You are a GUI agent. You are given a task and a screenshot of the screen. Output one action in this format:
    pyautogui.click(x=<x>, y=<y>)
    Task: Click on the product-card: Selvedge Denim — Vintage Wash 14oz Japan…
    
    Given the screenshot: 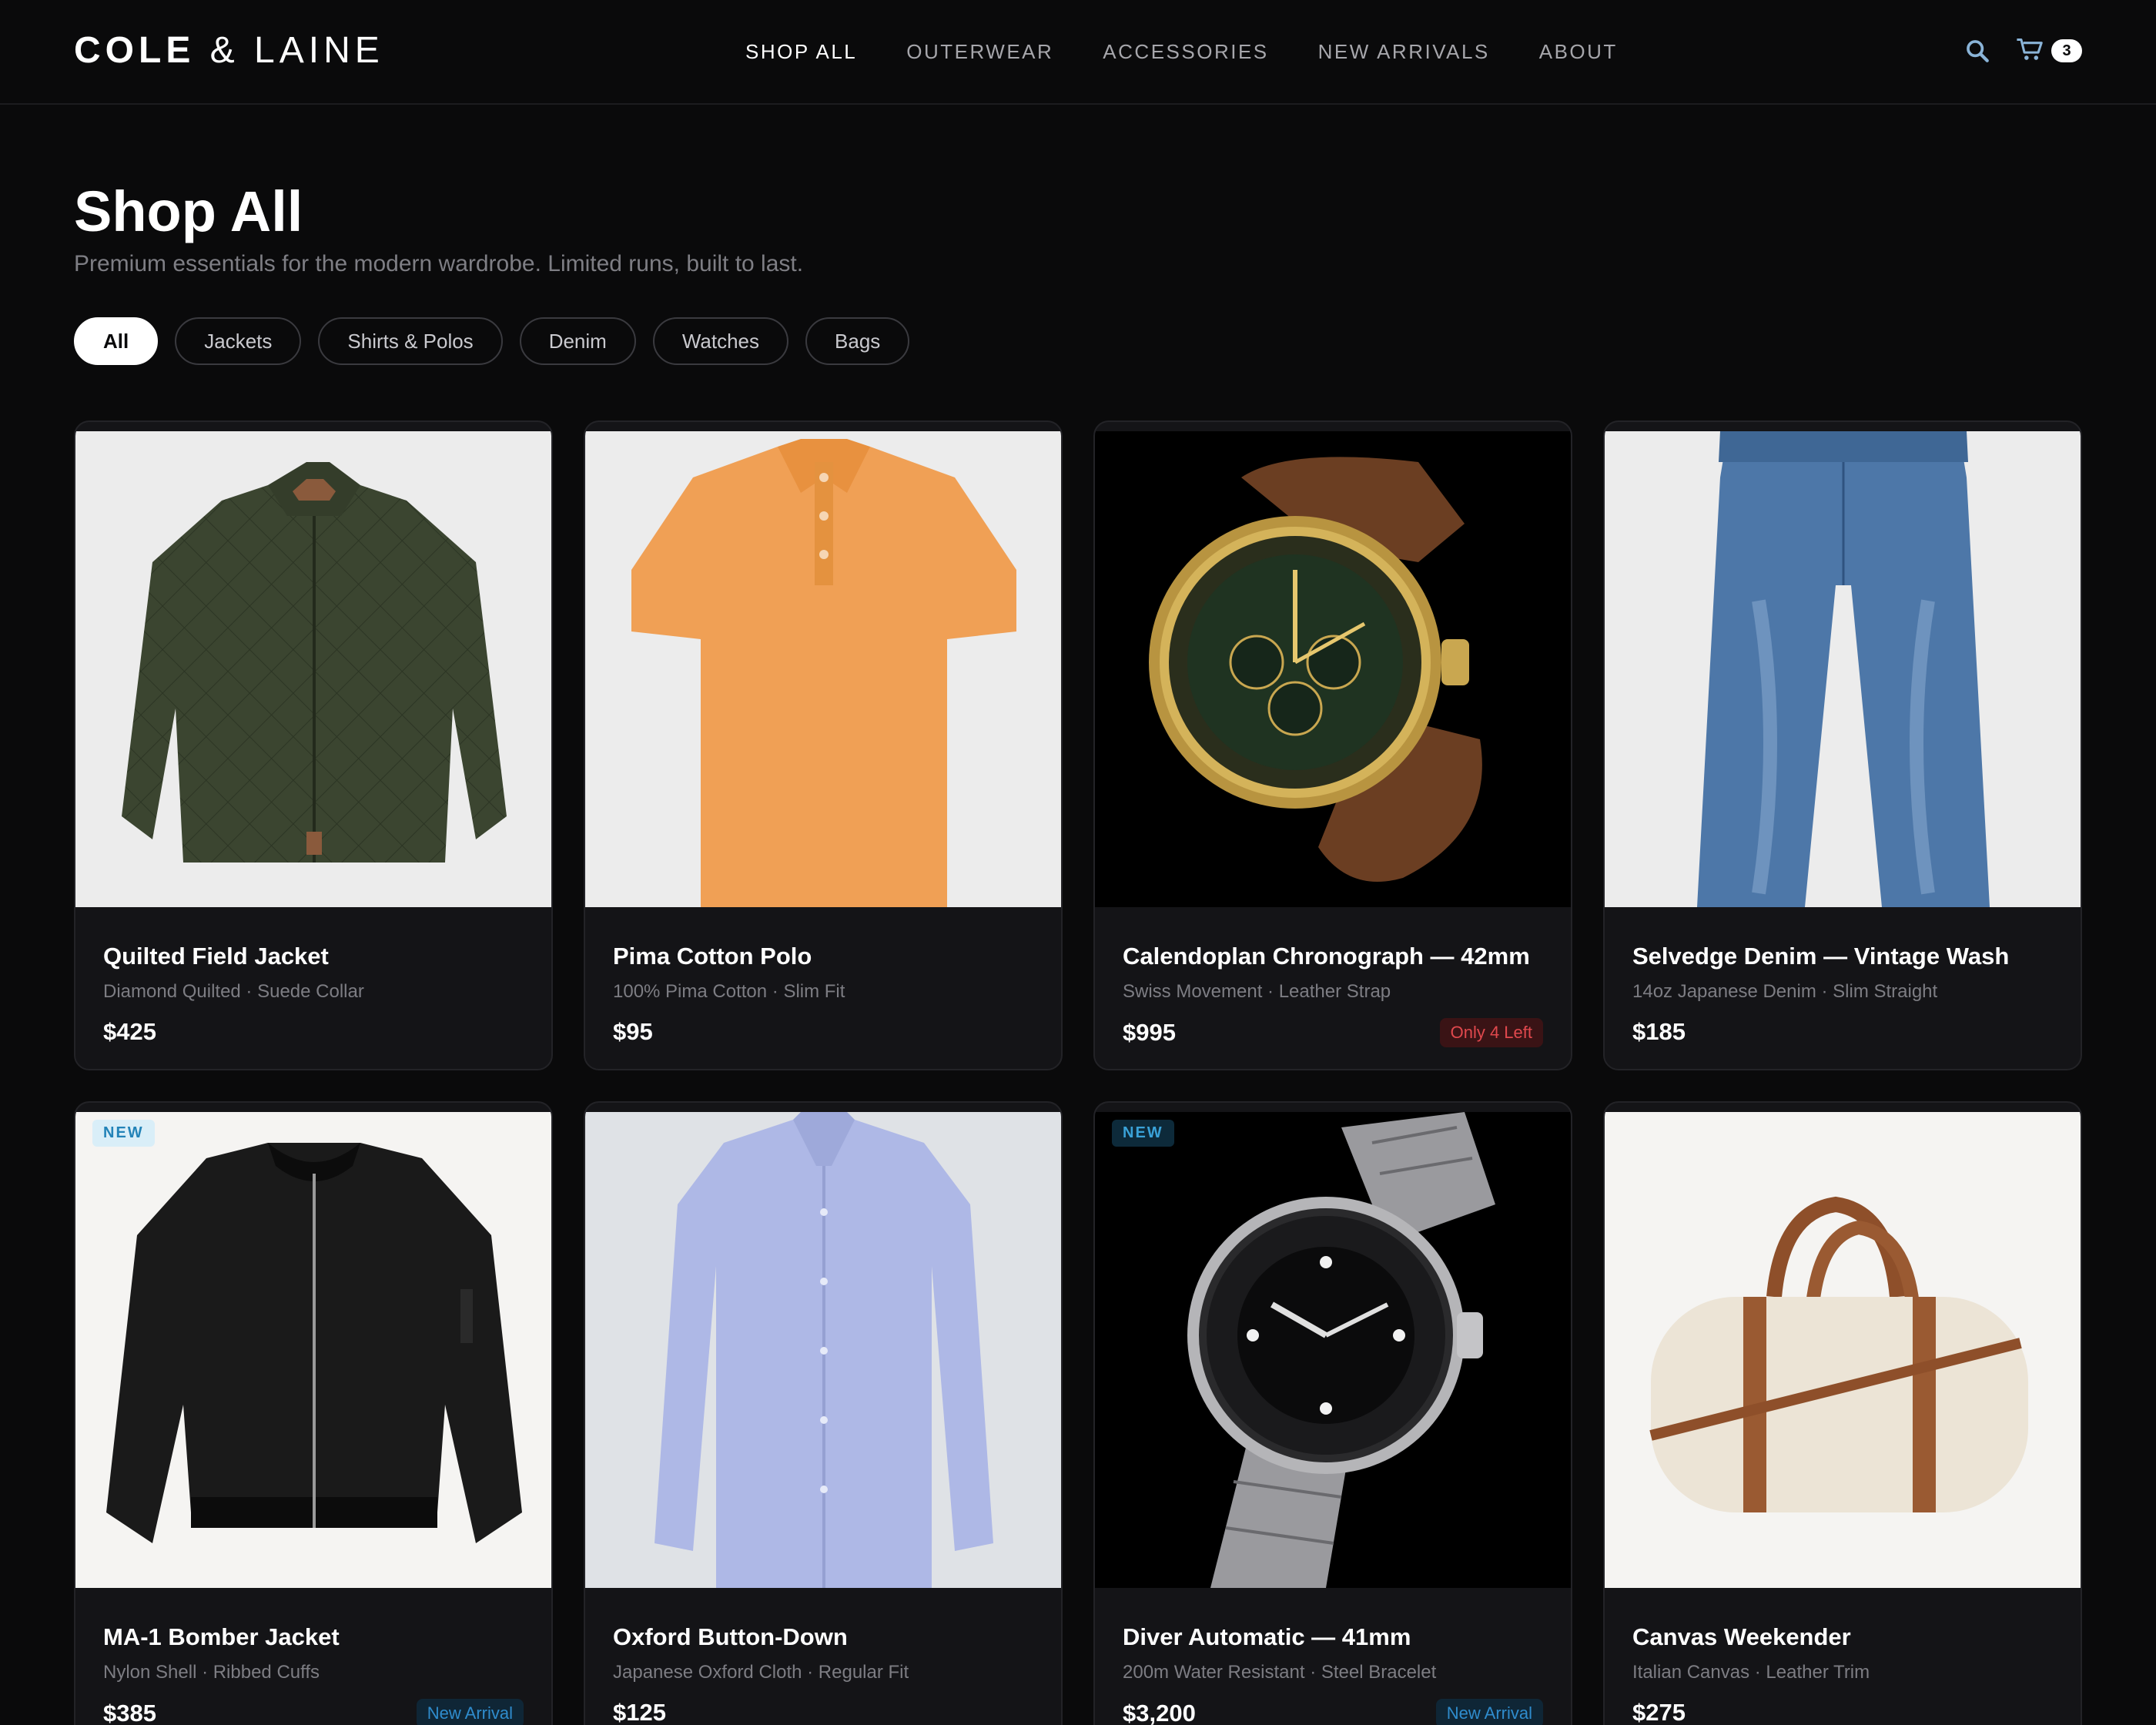 What is the action you would take?
    pyautogui.click(x=1842, y=745)
    